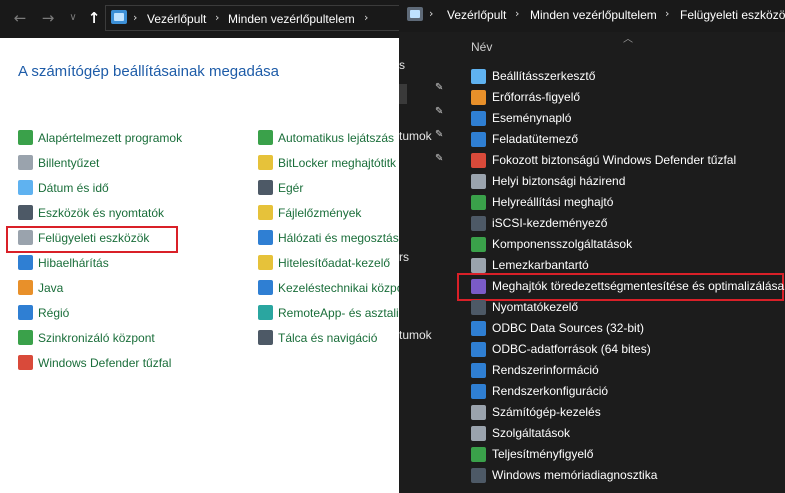 The height and width of the screenshot is (493, 785). Describe the element at coordinates (625, 433) in the screenshot. I see `admin-tool-item: Szolgáltatások` at that location.